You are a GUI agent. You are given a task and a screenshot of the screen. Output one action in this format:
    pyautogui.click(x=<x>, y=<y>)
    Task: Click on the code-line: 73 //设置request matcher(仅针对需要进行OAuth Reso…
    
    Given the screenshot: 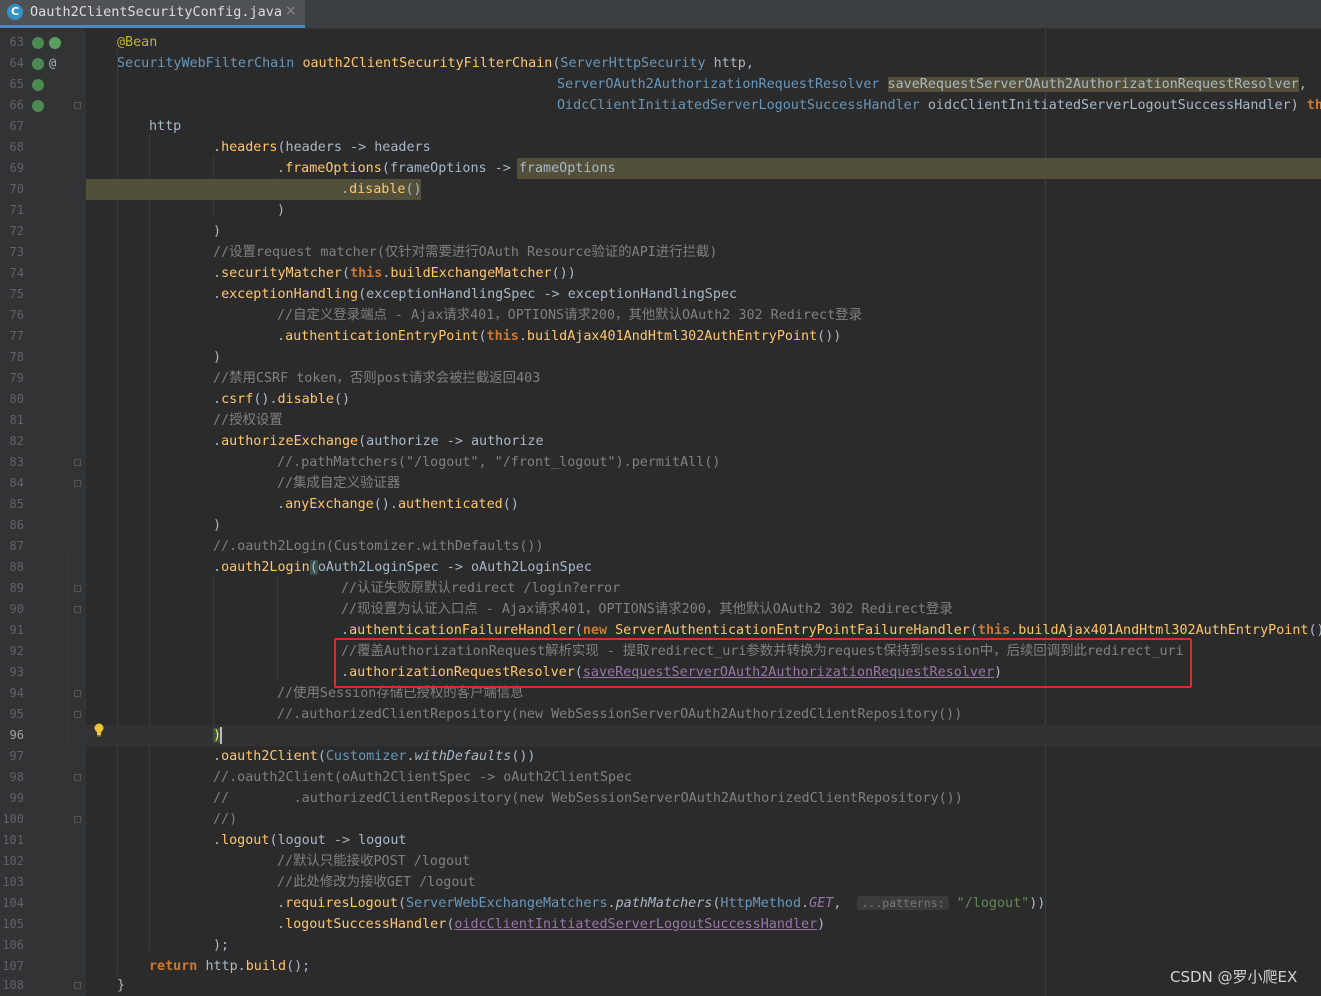 What is the action you would take?
    pyautogui.click(x=660, y=252)
    